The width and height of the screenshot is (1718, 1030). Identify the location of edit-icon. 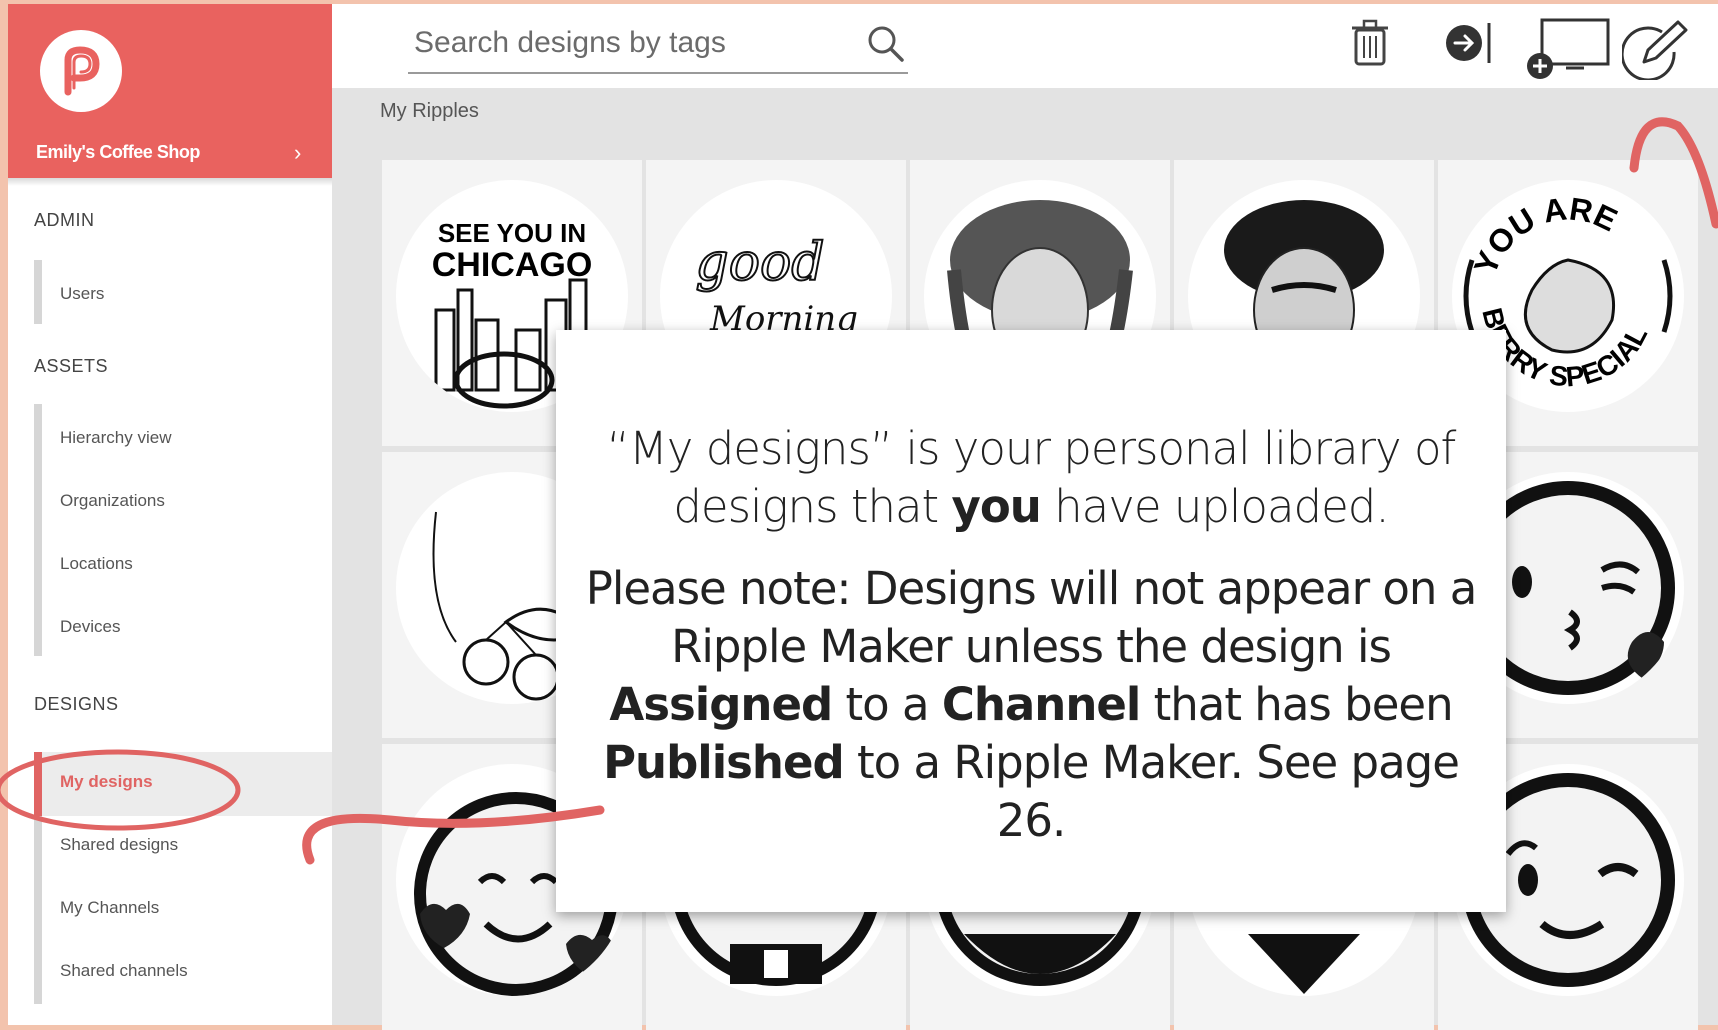
(1656, 49).